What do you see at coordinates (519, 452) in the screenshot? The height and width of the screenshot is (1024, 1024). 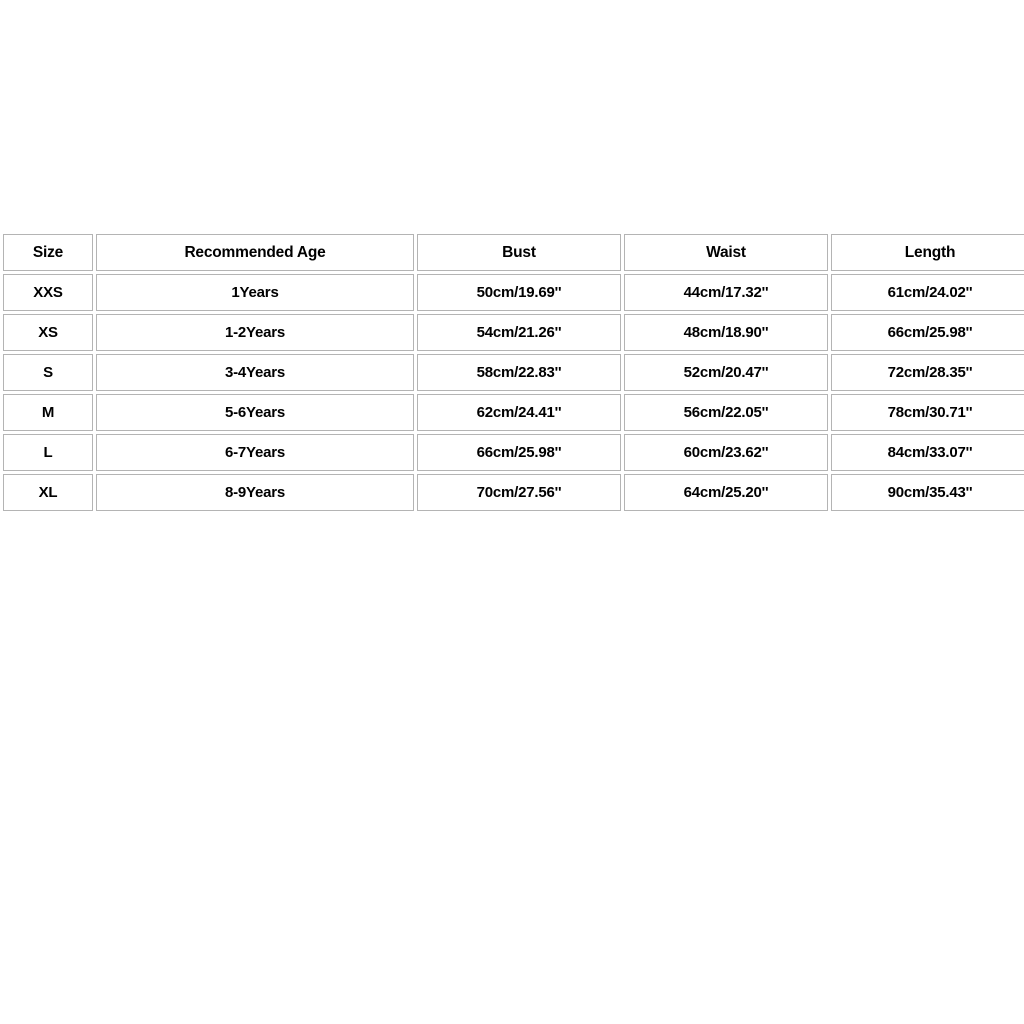 I see `cell-bust: 66cm/25.98''` at bounding box center [519, 452].